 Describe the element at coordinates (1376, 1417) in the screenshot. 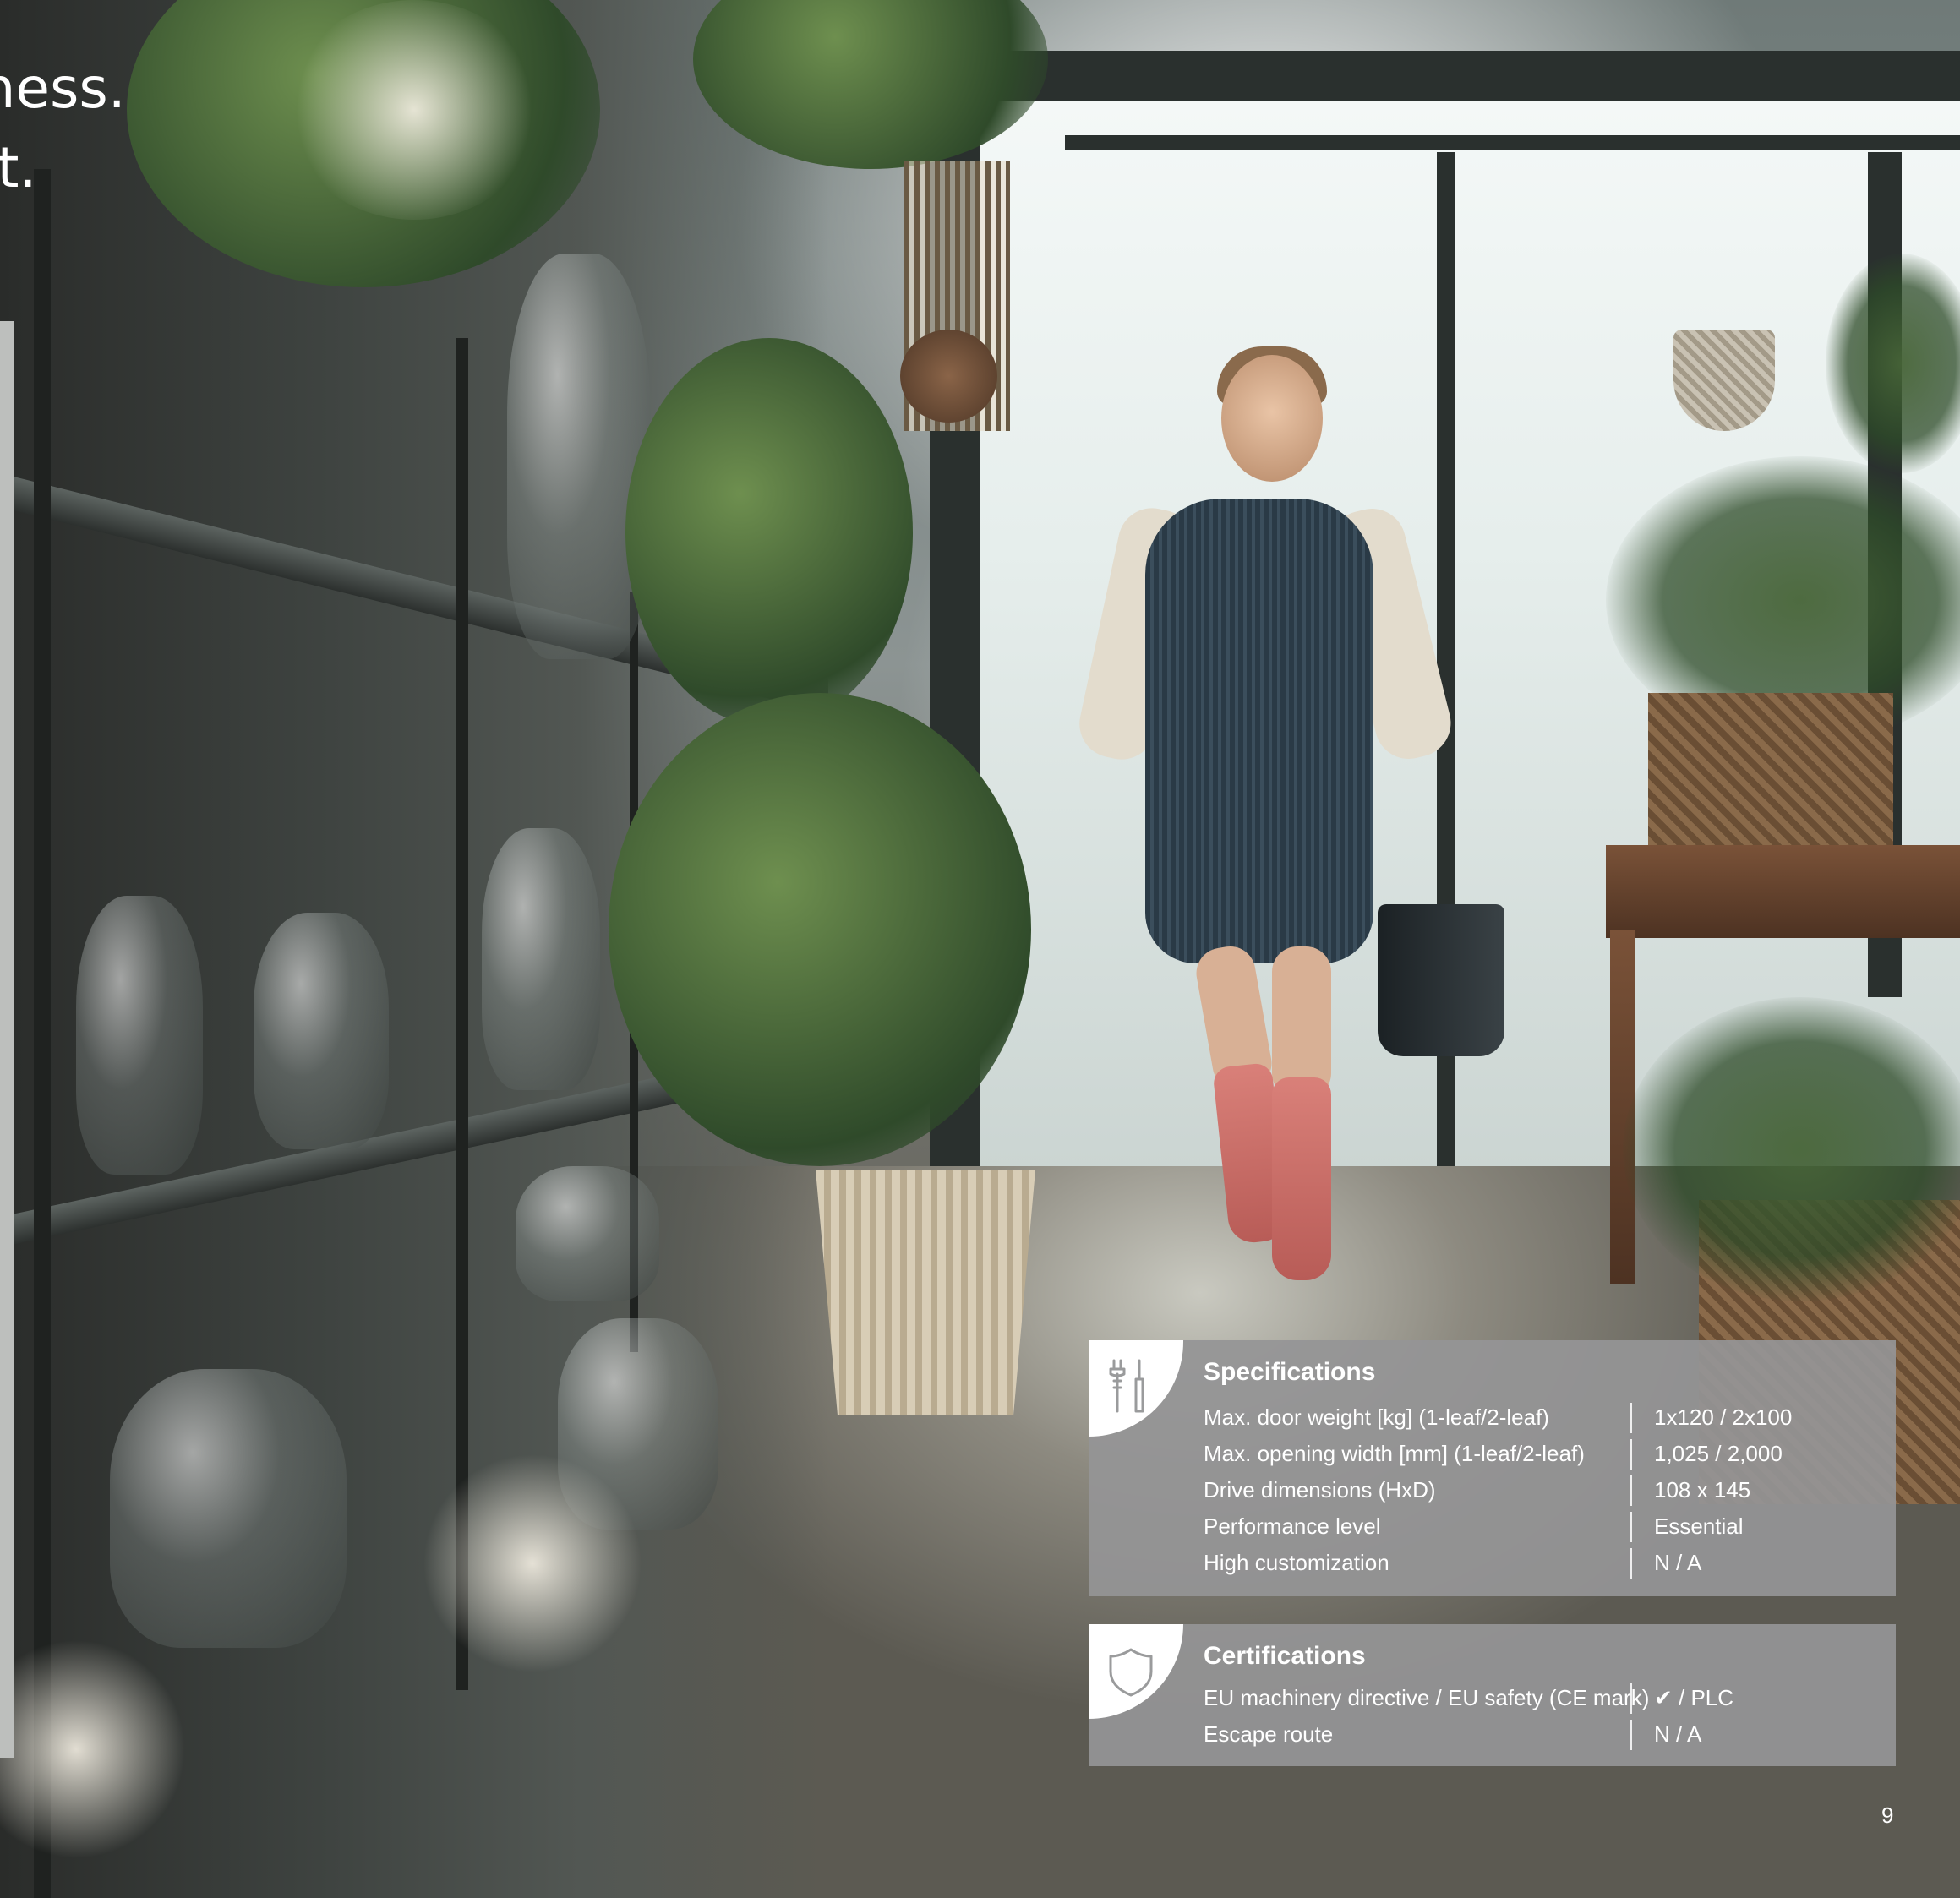

I see `spec-label: Max. door weight [kg] (1-leaf/2-leaf)` at that location.